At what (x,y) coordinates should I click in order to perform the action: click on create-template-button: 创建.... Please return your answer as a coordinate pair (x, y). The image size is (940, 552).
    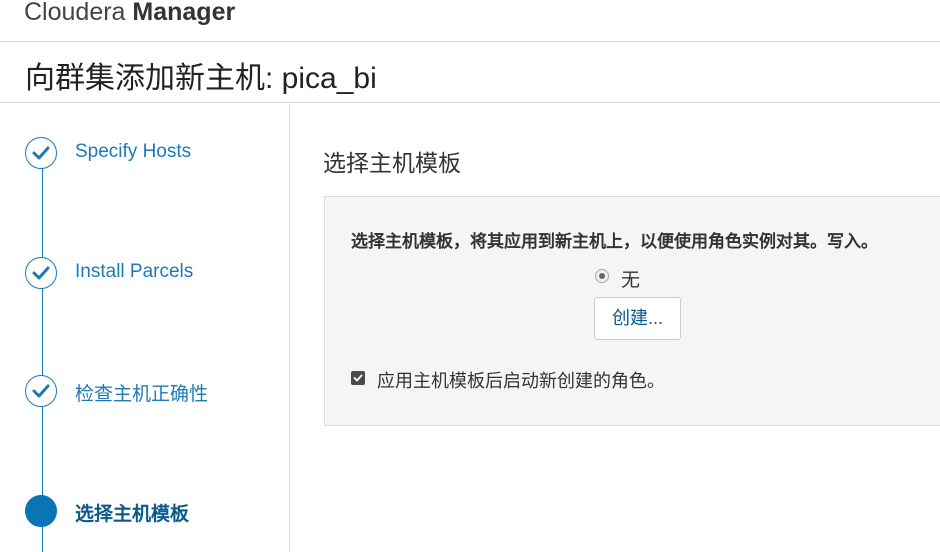
    Looking at the image, I should click on (637, 318).